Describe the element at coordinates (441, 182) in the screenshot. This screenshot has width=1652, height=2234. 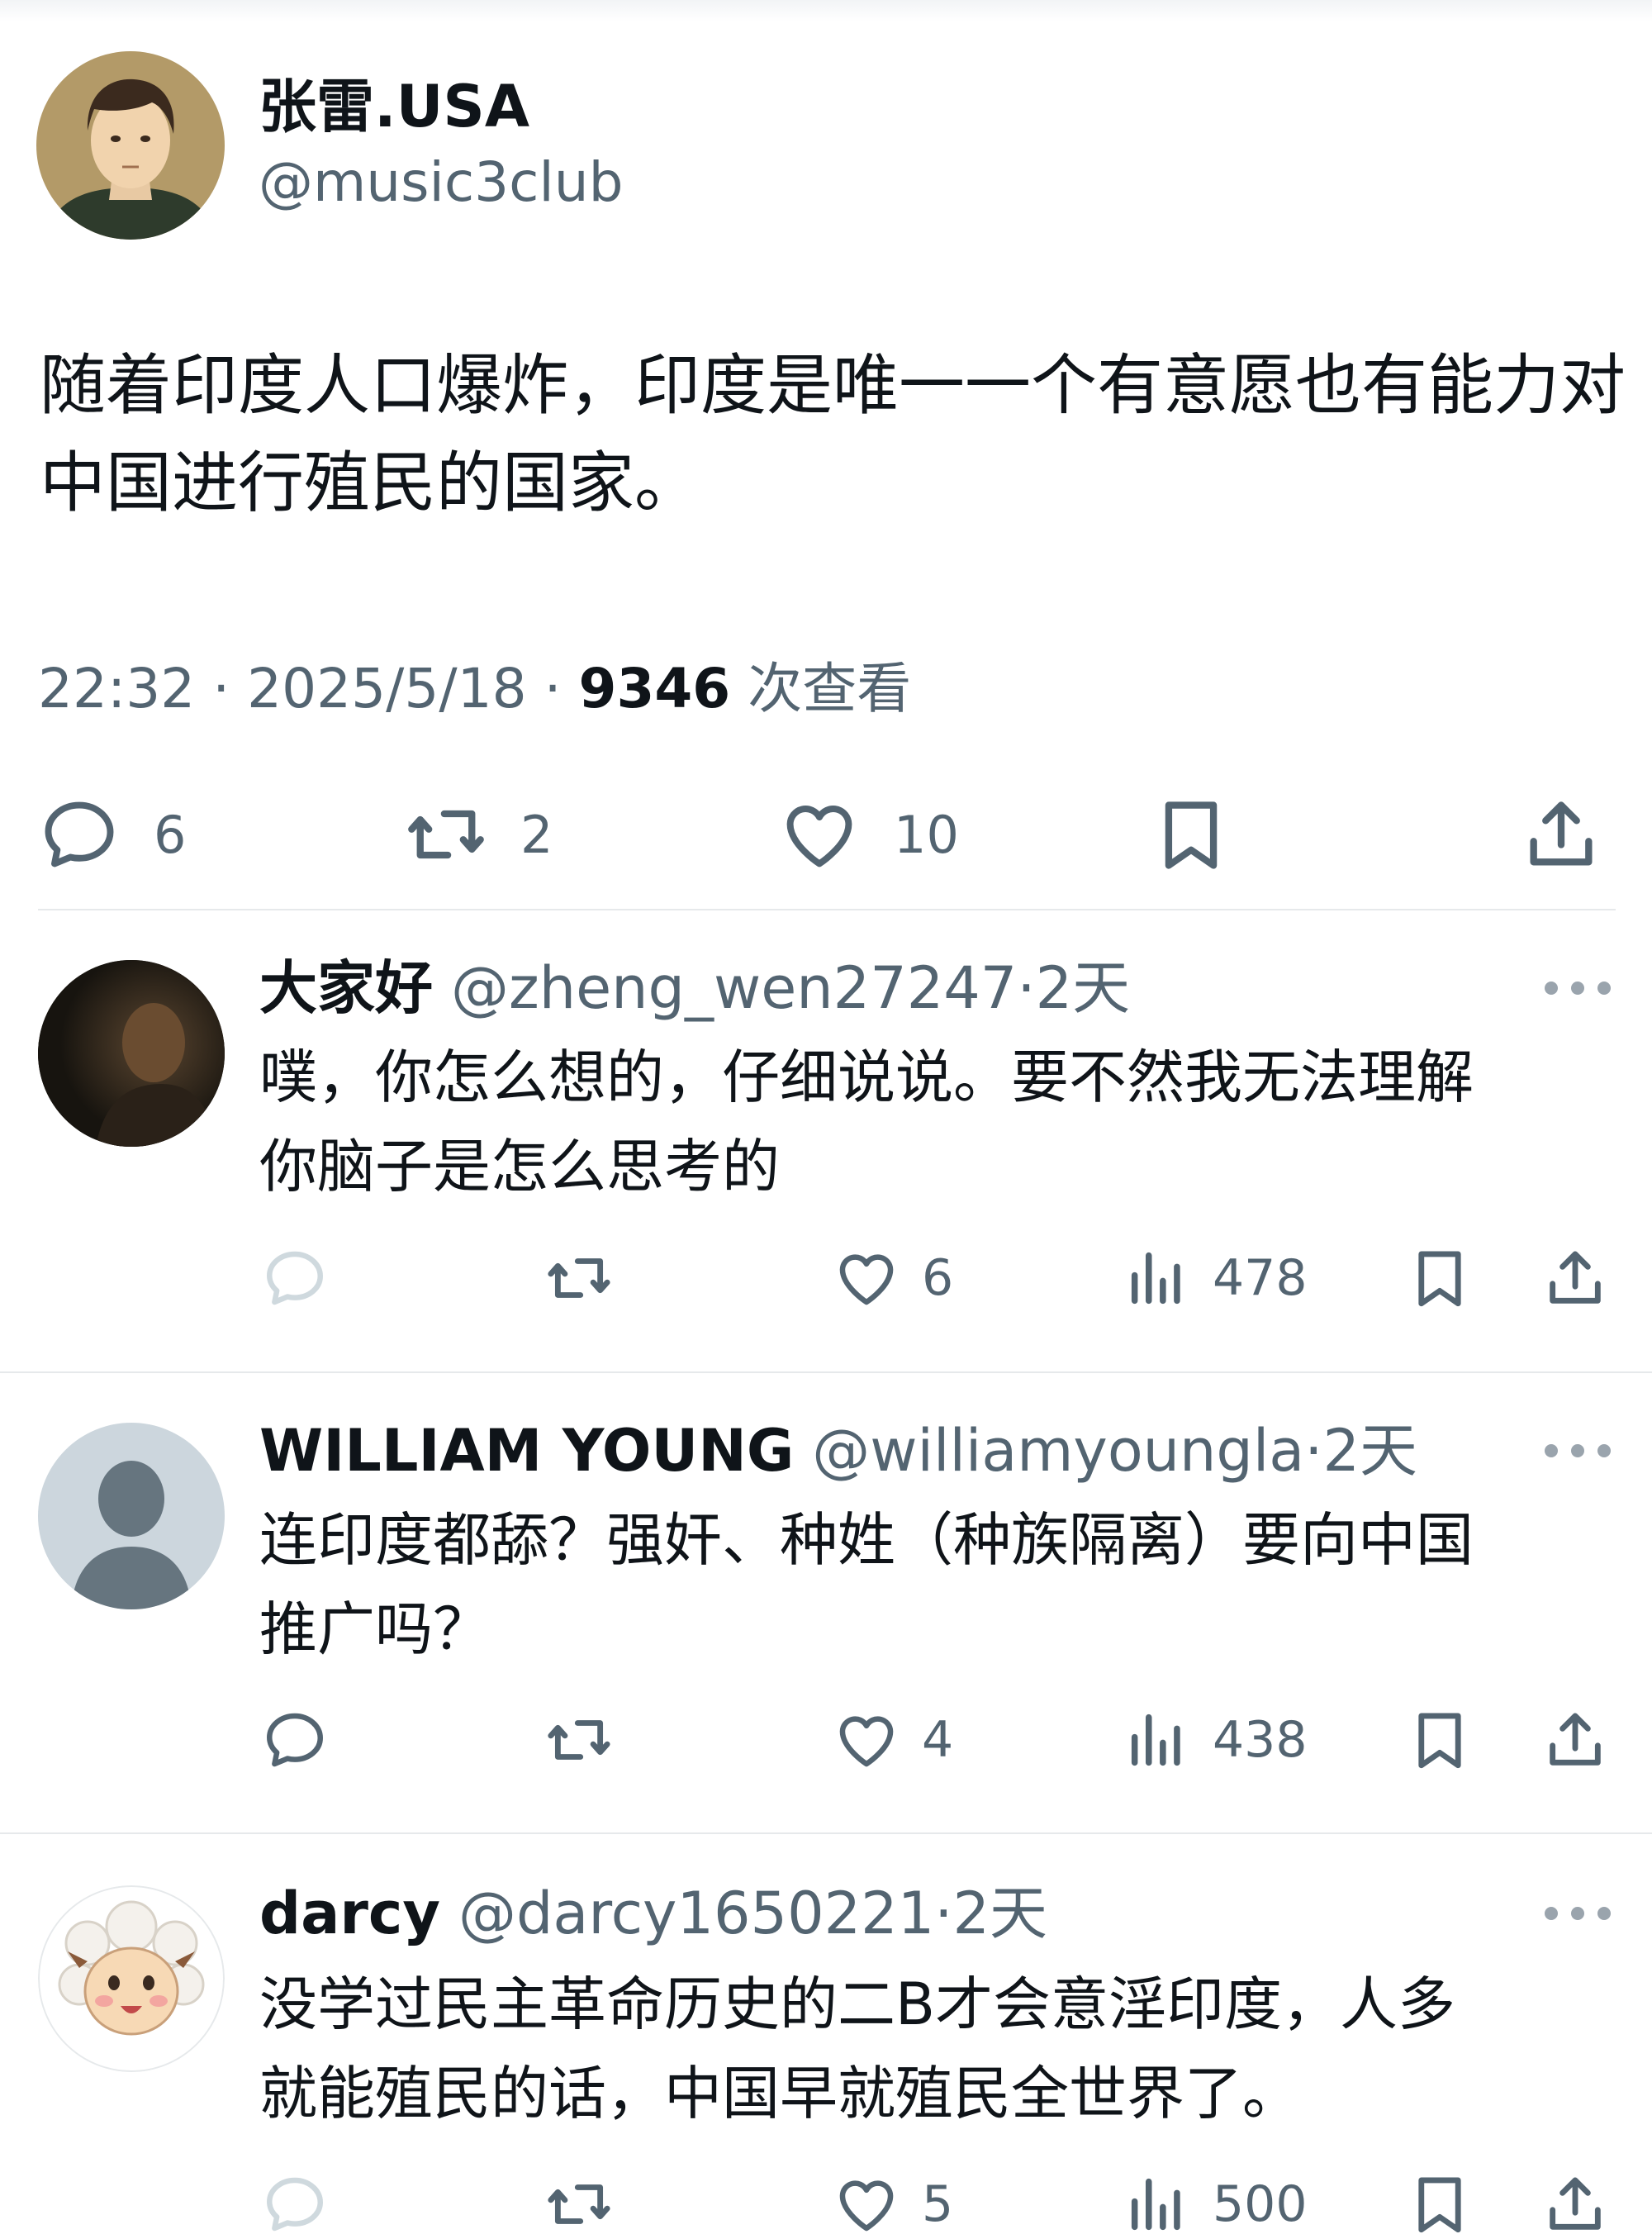
I see `main-author-handle: @music3club` at that location.